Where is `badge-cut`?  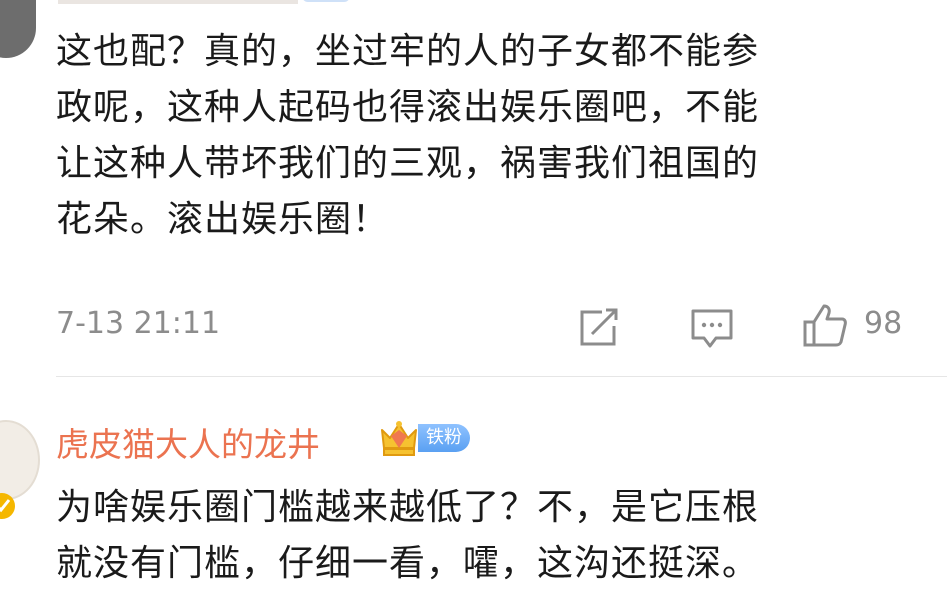
badge-cut is located at coordinates (326, 1).